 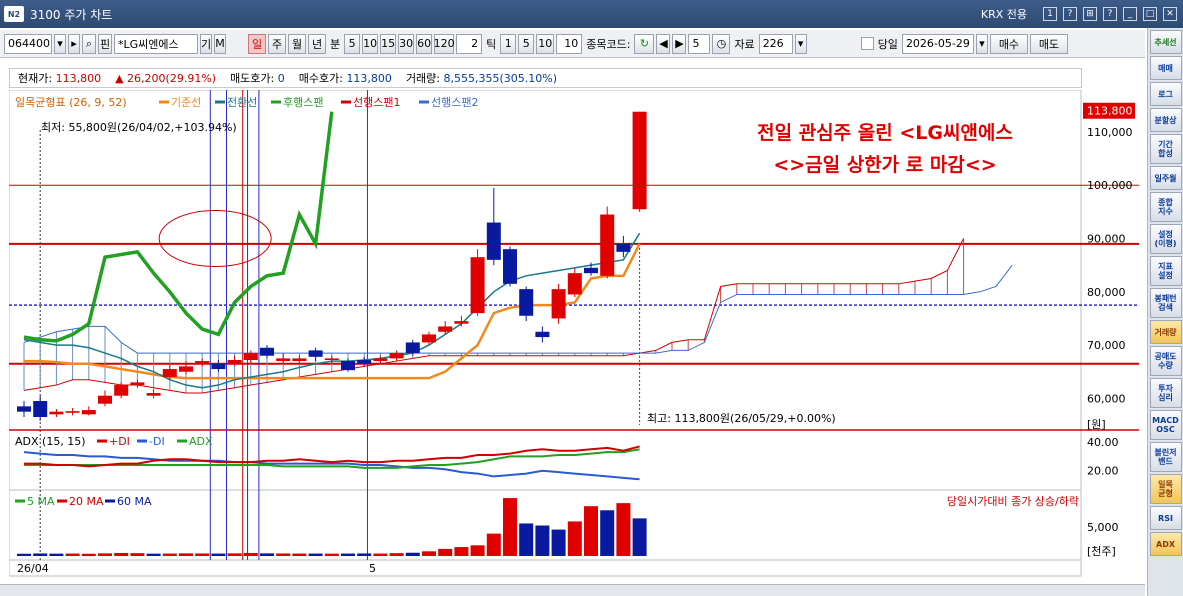 What do you see at coordinates (454, 102) in the screenshot?
I see `legend-label: 선행스팬2` at bounding box center [454, 102].